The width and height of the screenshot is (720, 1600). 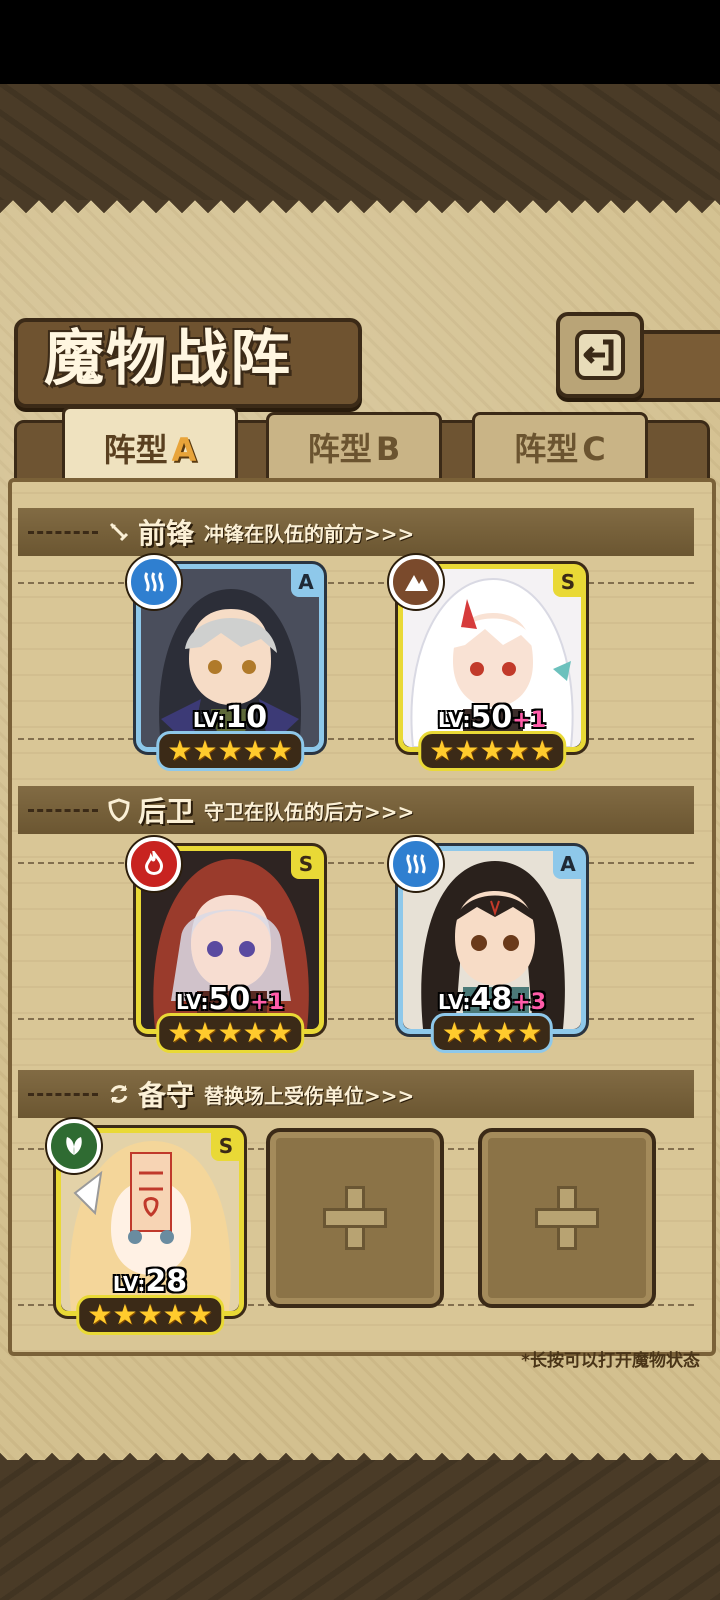 I want to click on unit-level: LV:28, so click(x=150, y=1281).